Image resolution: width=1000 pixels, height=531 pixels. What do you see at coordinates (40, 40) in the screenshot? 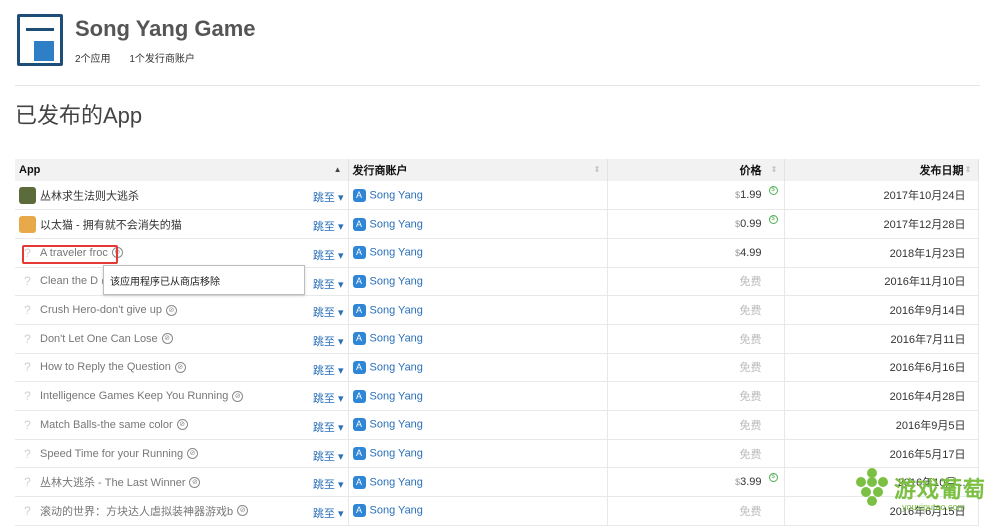
I see `developer-logo-icon` at bounding box center [40, 40].